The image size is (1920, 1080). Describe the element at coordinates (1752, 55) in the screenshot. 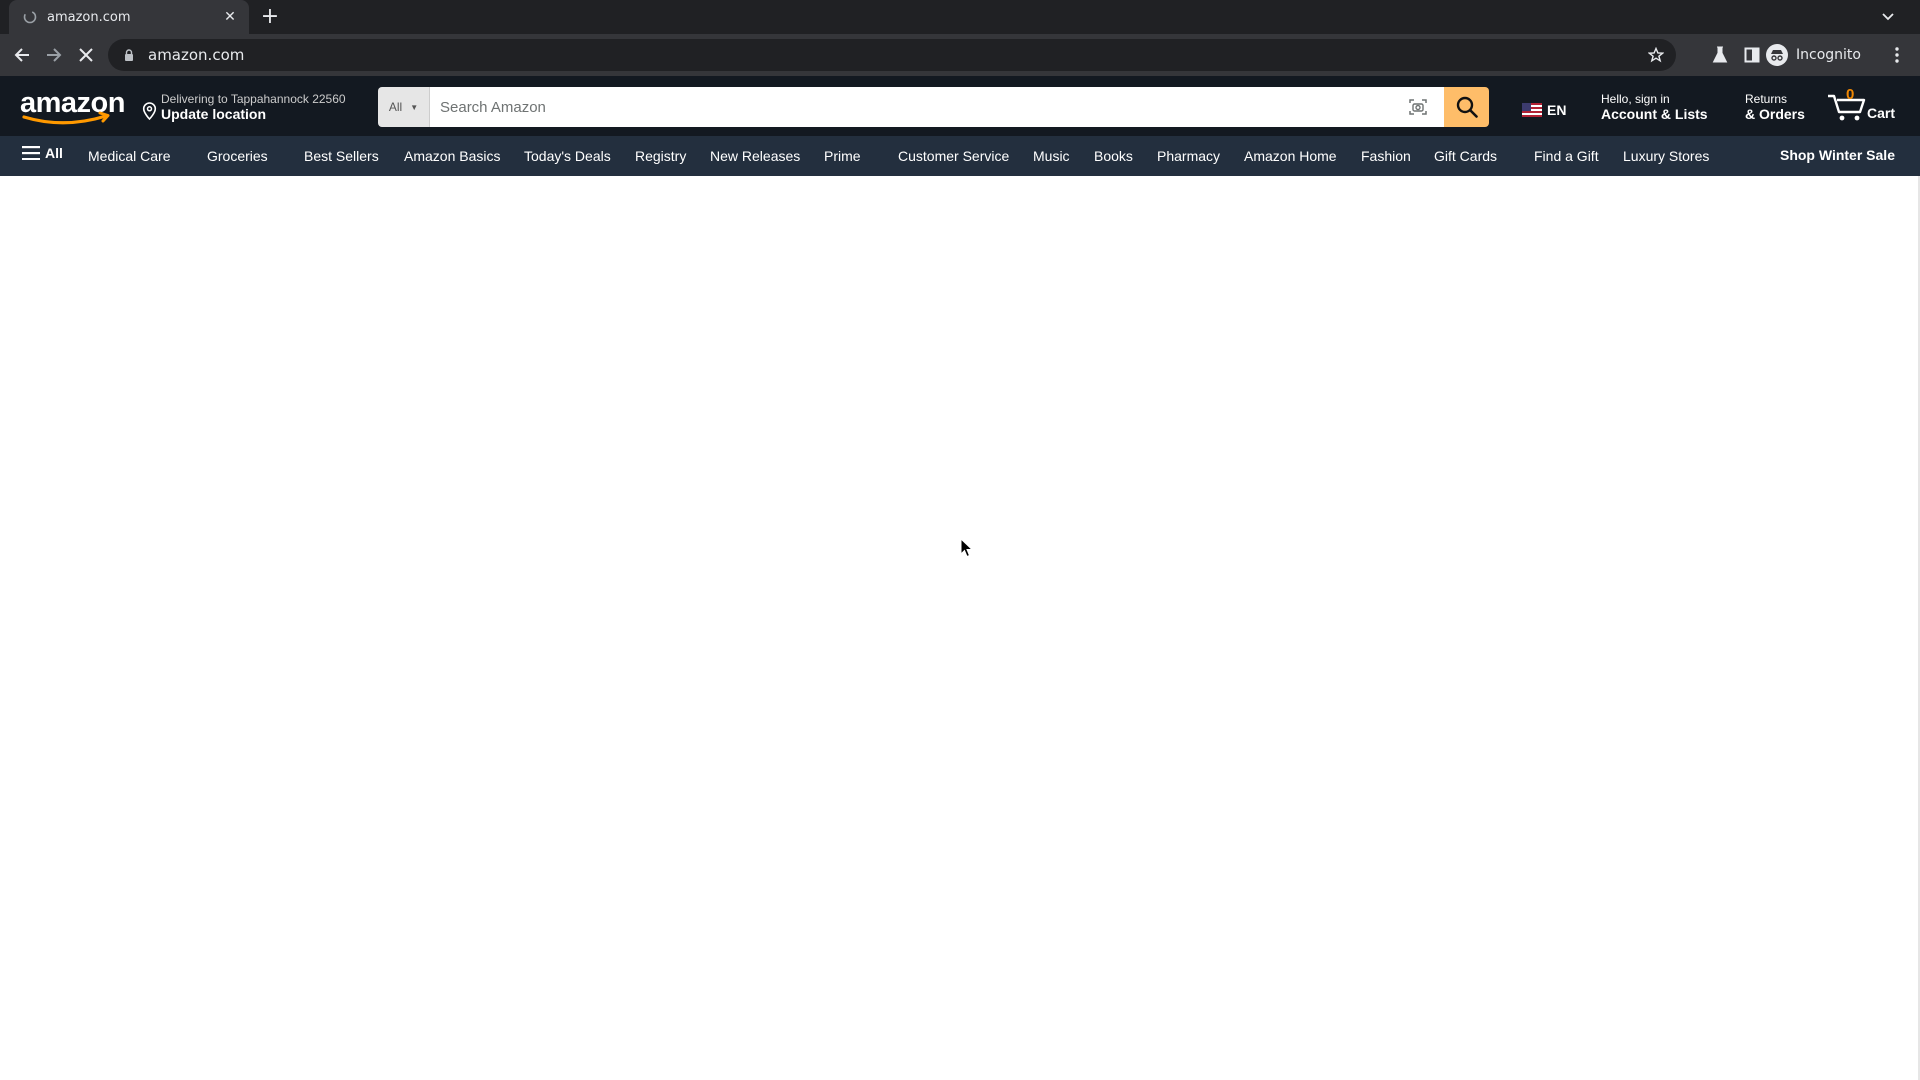

I see `side-panel-icon` at that location.